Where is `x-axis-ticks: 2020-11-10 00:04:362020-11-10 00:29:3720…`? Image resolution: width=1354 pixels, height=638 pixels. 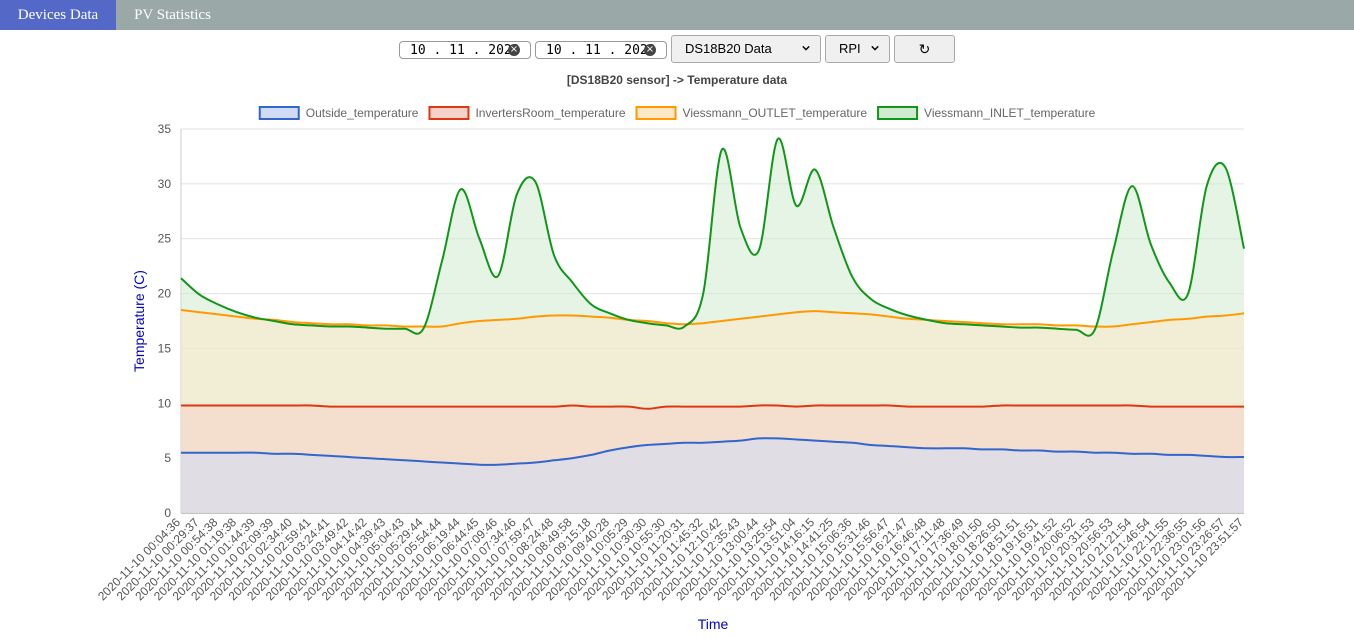 x-axis-ticks: 2020-11-10 00:04:362020-11-10 00:29:3720… is located at coordinates (670, 559).